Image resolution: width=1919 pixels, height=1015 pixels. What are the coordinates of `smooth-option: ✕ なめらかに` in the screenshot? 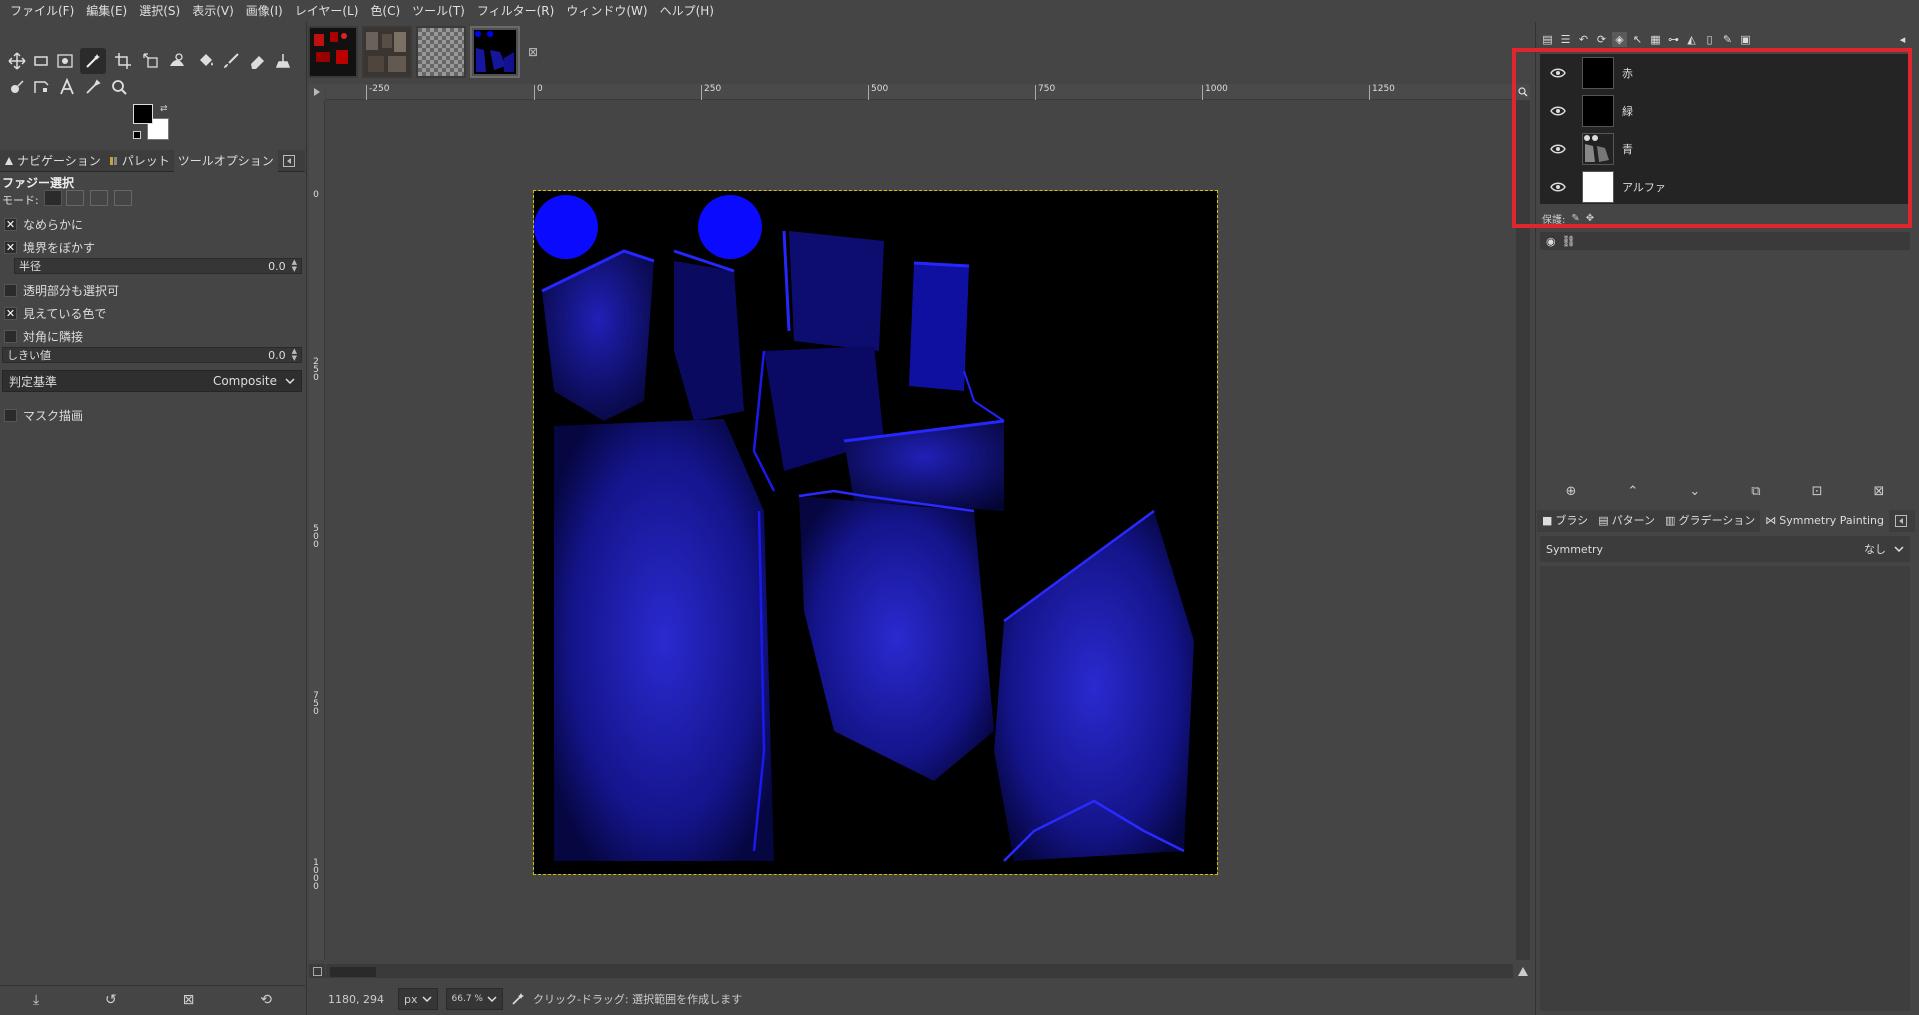 It's located at (43, 224).